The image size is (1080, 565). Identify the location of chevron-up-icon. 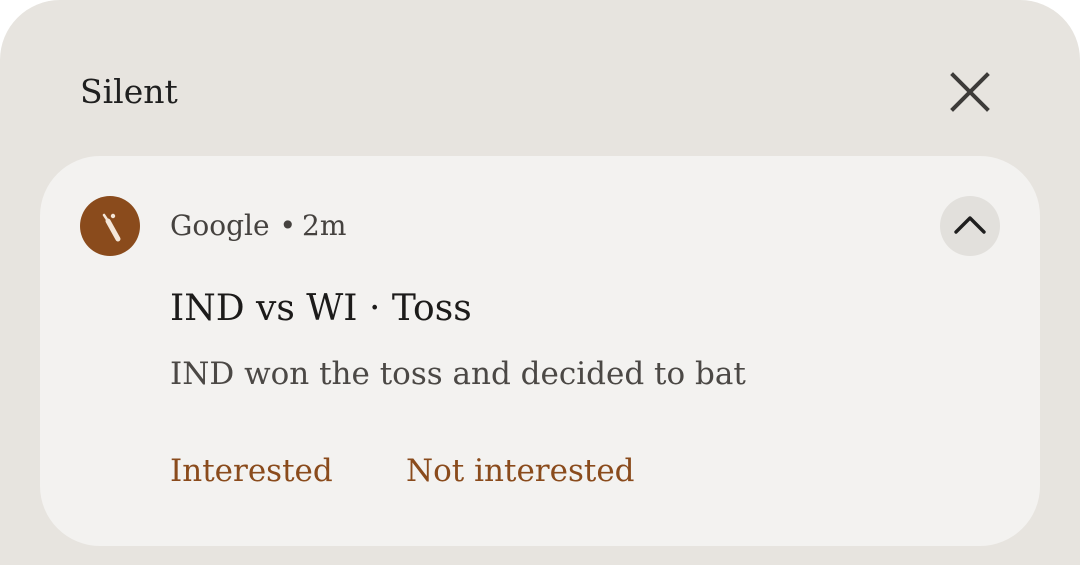
(970, 225).